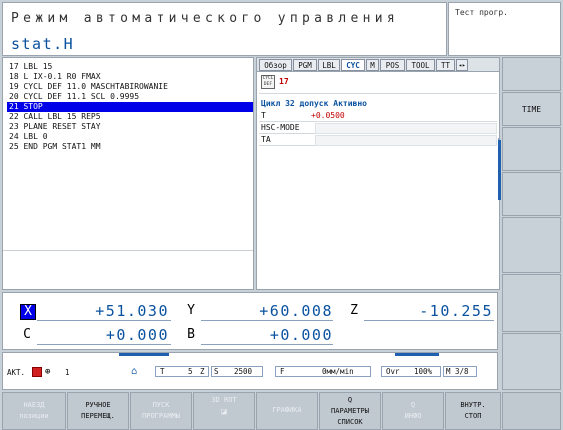 This screenshot has height=430, width=563. Describe the element at coordinates (16, 372) in the screenshot. I see `mode-label: АКТ.` at that location.